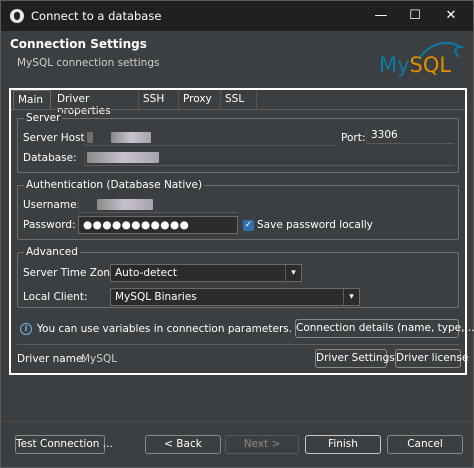  Describe the element at coordinates (96, 103) in the screenshot. I see `tab-driver-properties: Driver properties` at that location.